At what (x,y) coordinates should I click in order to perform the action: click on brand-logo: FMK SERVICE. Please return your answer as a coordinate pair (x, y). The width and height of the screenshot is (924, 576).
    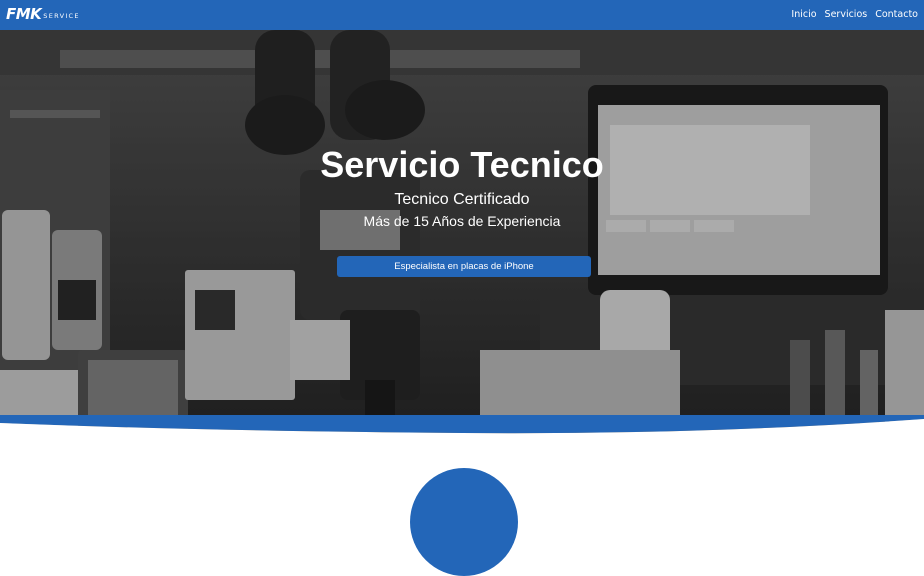
    Looking at the image, I should click on (43, 14).